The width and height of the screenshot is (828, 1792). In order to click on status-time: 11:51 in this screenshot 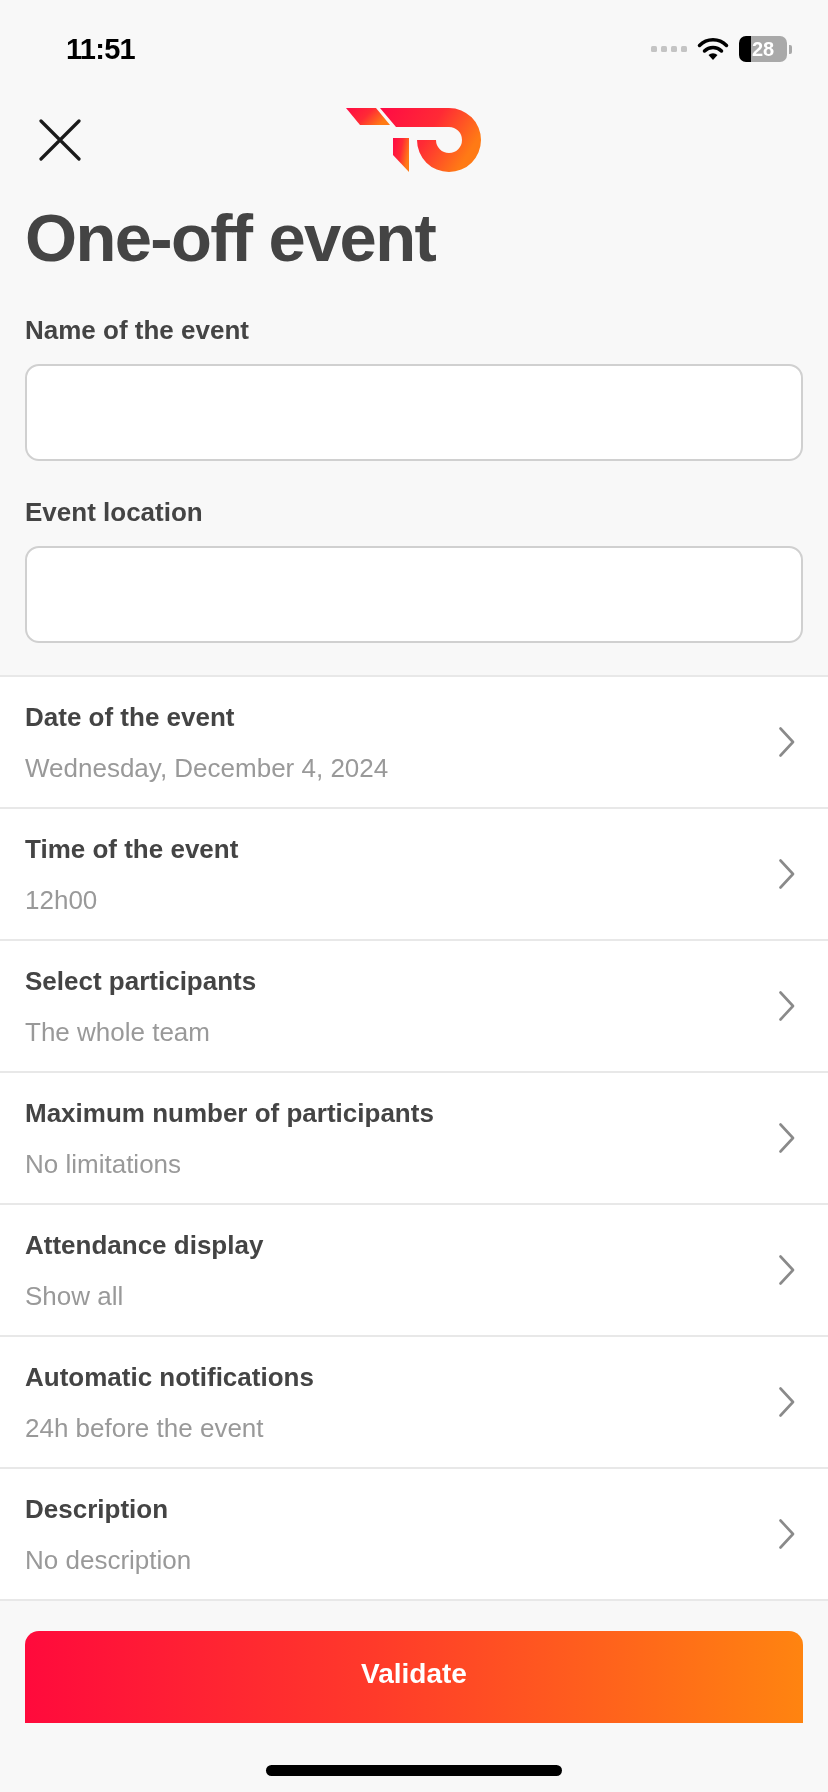, I will do `click(100, 49)`.